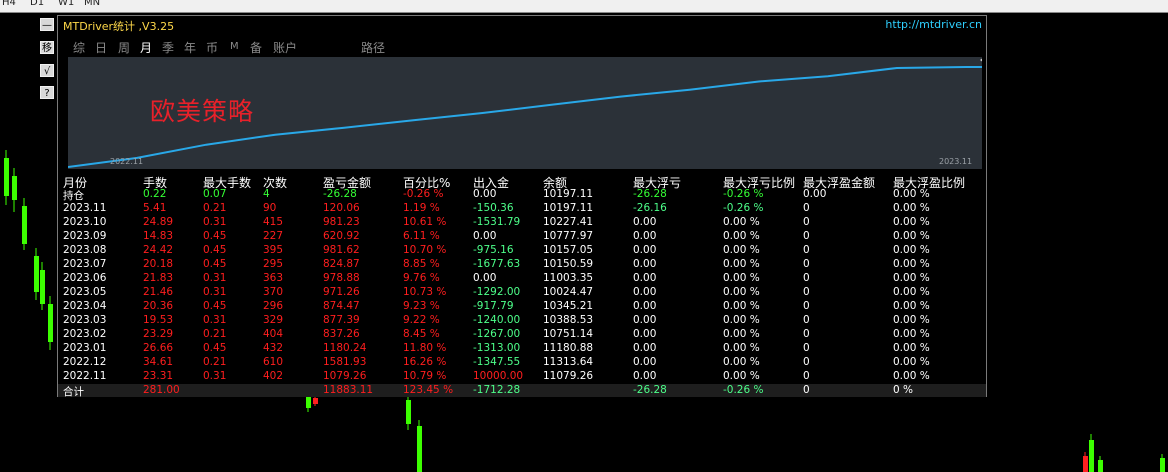 The height and width of the screenshot is (472, 1168). Describe the element at coordinates (273, 348) in the screenshot. I see `cell-count: 432` at that location.